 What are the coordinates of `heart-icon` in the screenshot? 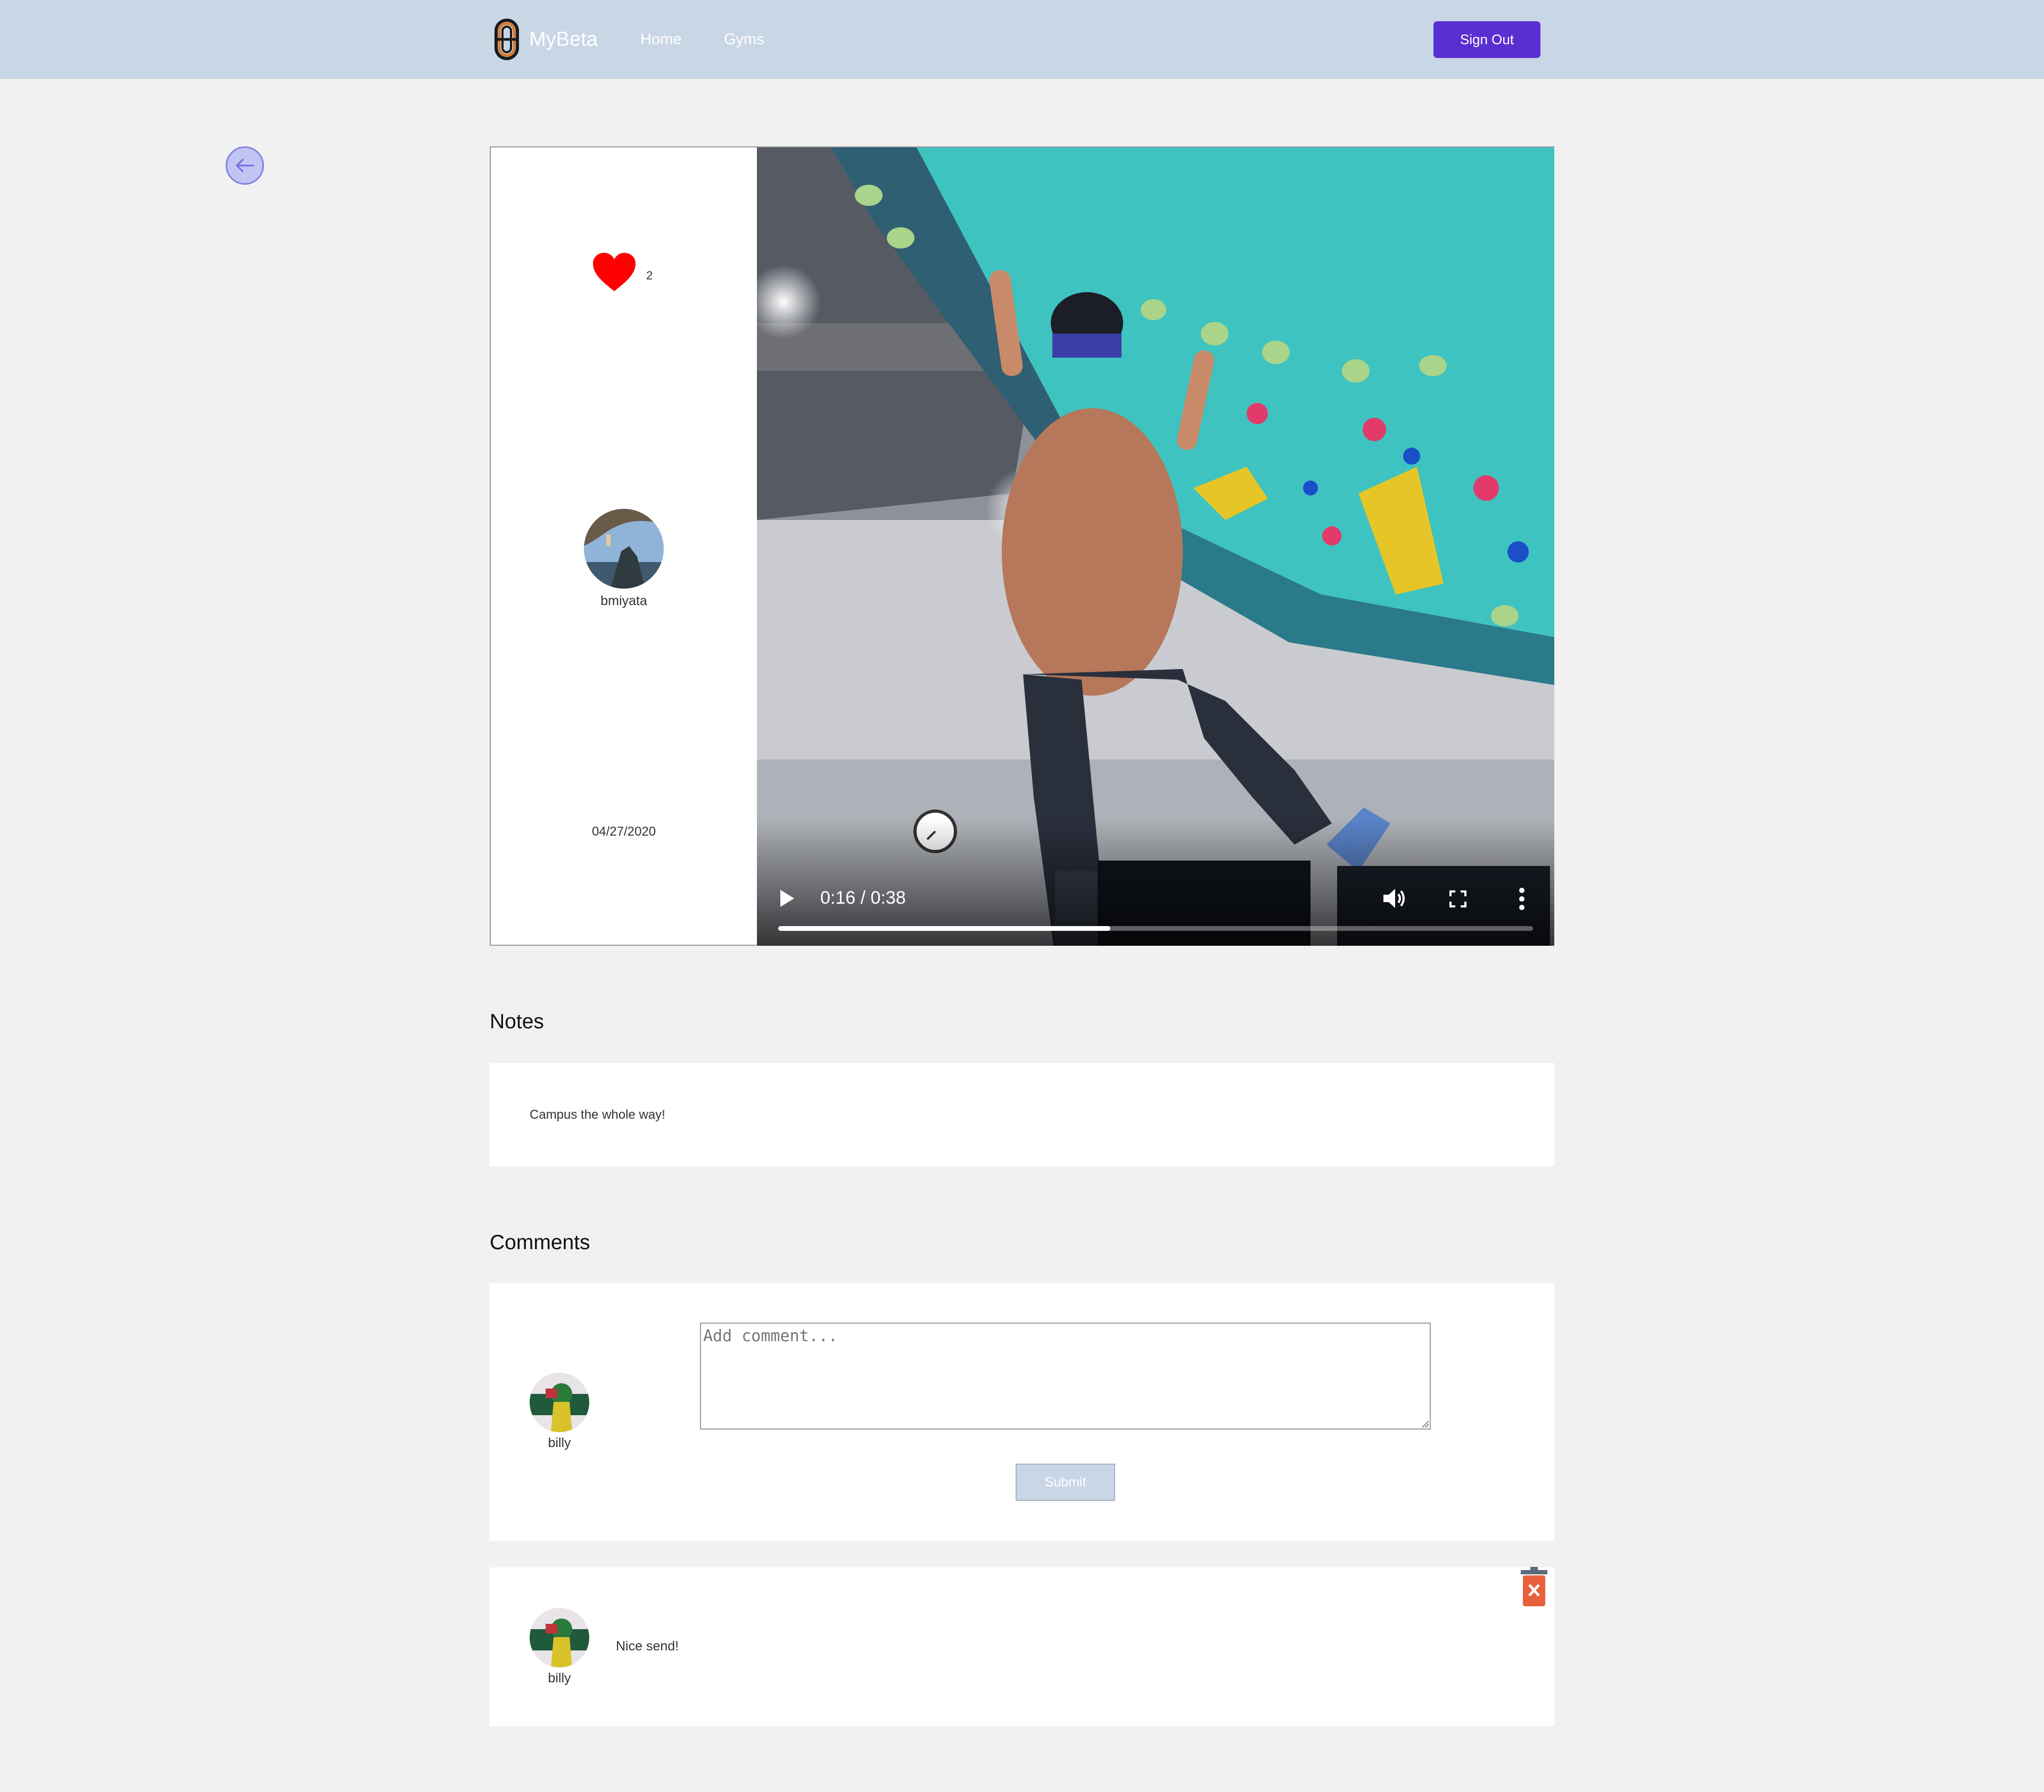 It's located at (614, 272).